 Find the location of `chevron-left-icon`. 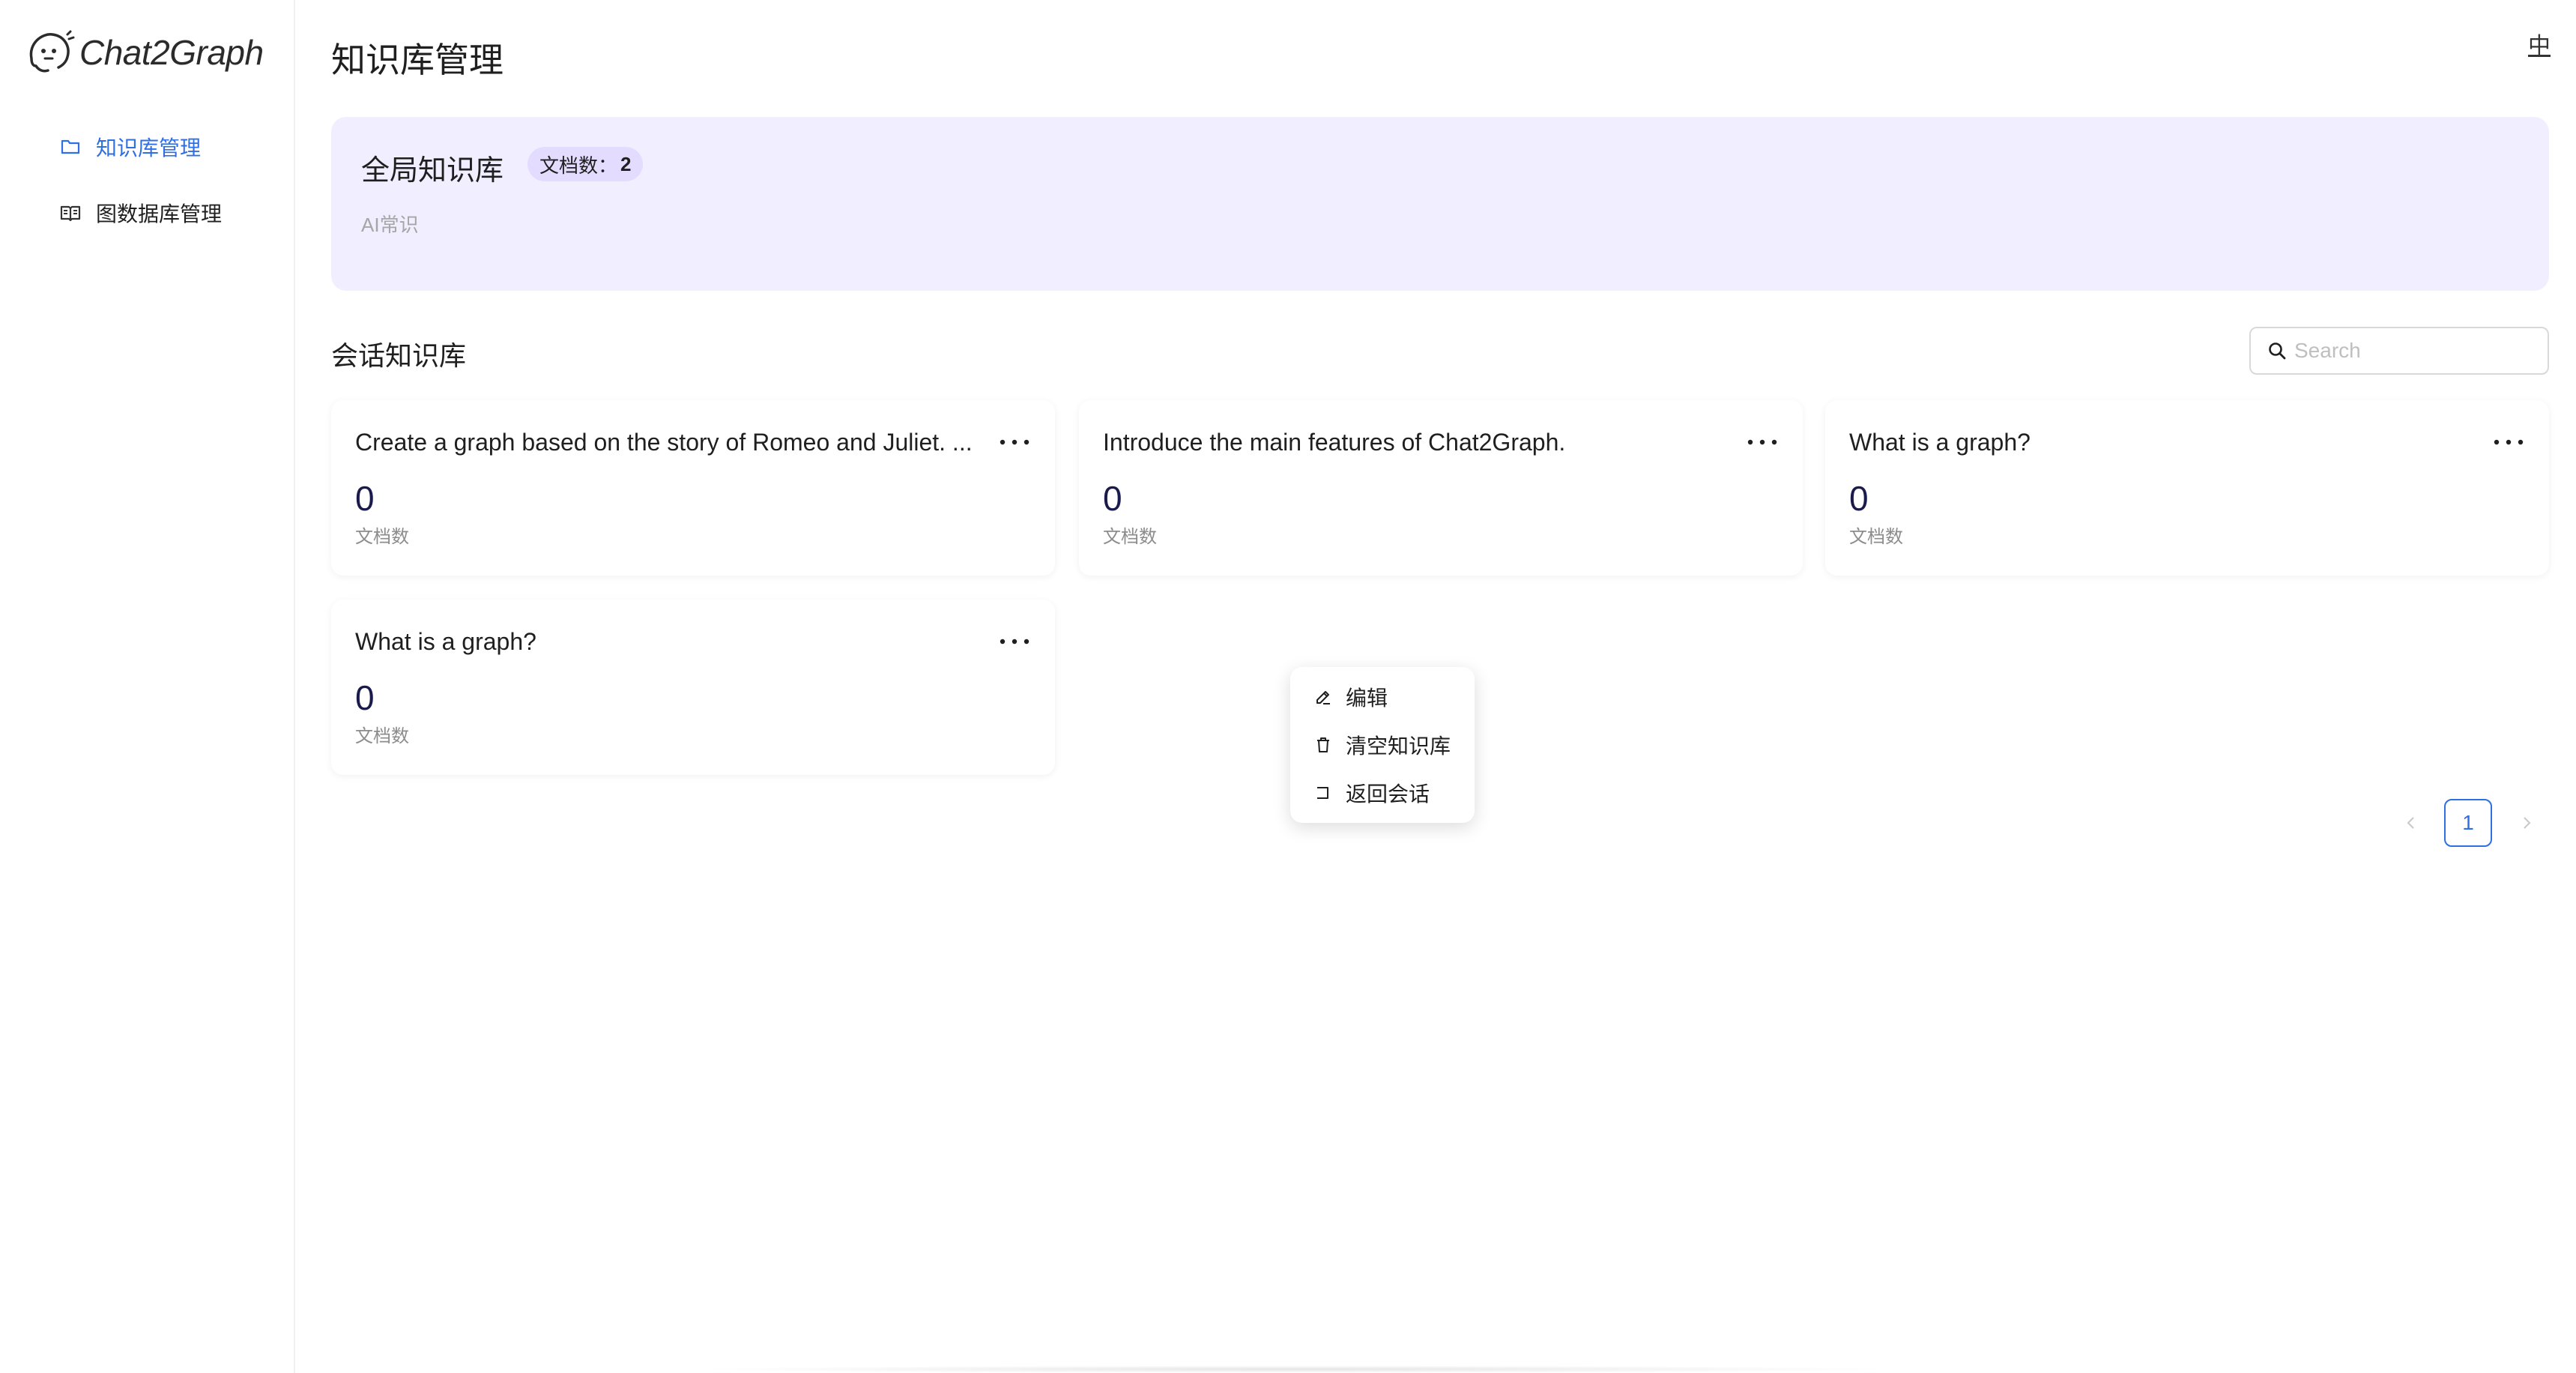

chevron-left-icon is located at coordinates (2410, 823).